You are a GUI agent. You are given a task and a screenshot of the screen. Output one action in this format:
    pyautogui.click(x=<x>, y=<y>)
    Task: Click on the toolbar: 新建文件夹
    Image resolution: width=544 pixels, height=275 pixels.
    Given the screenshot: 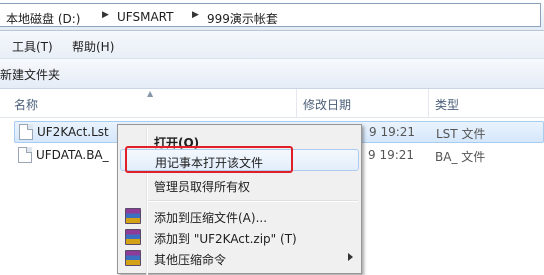 What is the action you would take?
    pyautogui.click(x=272, y=74)
    